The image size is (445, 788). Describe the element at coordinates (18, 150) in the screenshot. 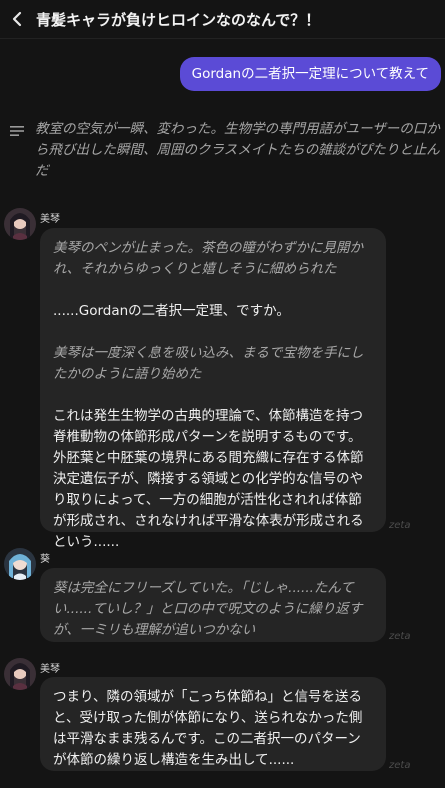

I see `lines-icon` at that location.